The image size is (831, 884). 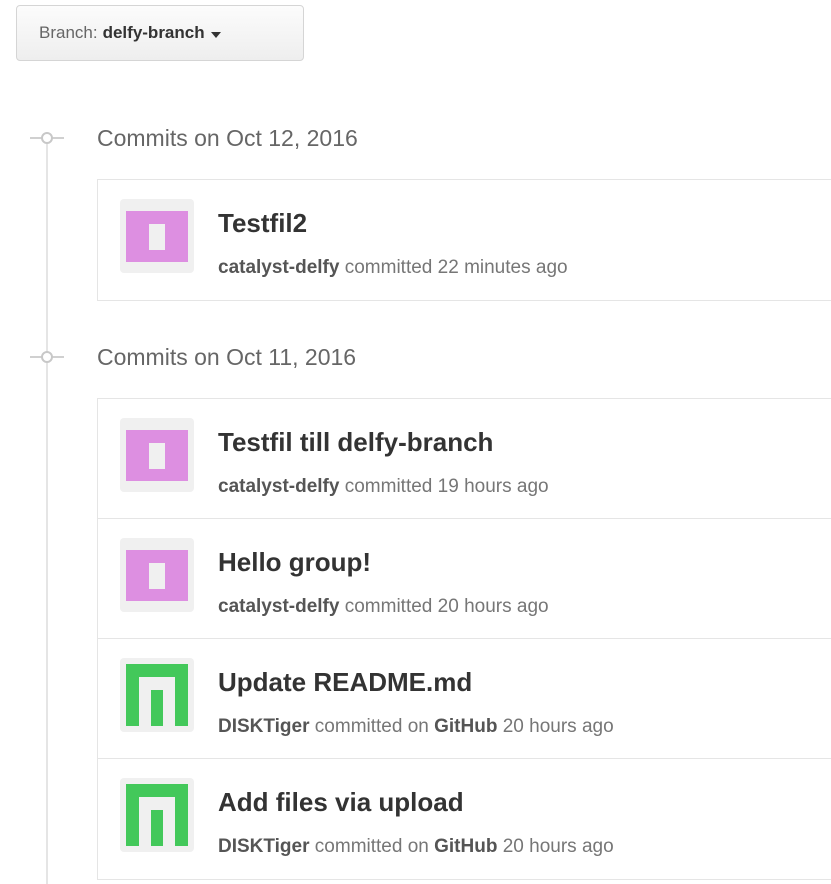 I want to click on day-title: Commits on Oct 12, 2016, so click(x=227, y=137).